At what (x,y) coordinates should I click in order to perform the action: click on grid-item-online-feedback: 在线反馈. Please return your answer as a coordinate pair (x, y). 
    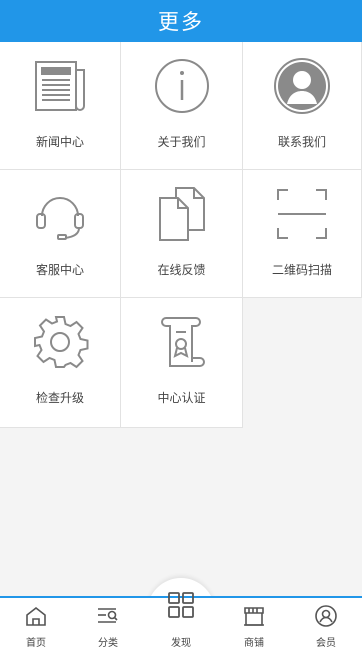
    Looking at the image, I should click on (182, 234).